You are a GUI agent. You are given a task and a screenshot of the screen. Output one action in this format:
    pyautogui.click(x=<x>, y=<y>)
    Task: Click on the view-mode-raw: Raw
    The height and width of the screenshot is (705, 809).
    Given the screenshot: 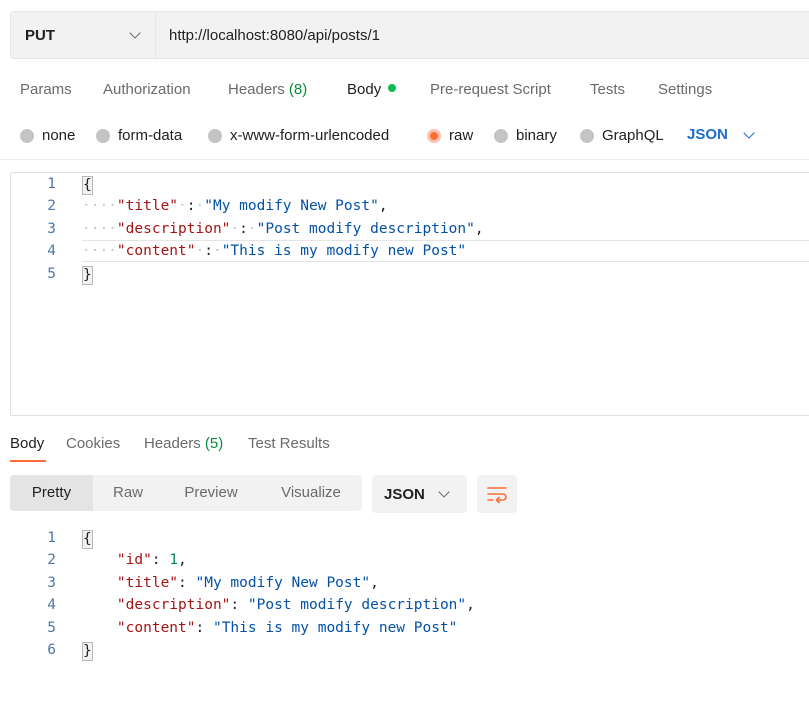 What is the action you would take?
    pyautogui.click(x=128, y=493)
    